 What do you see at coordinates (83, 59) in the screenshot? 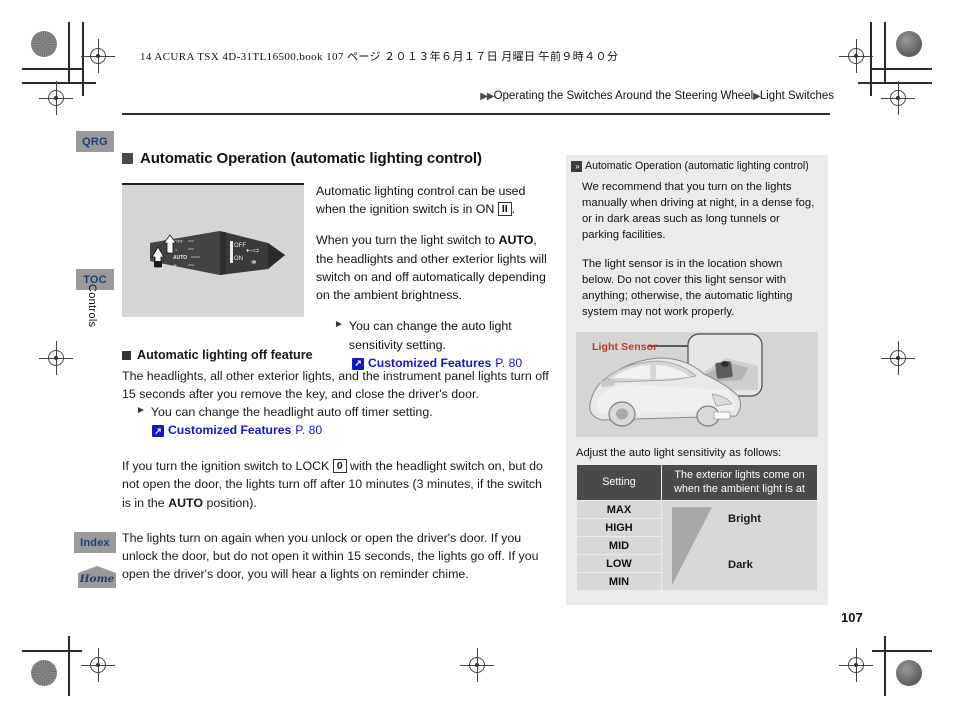
I see `crop-line-tl-v2` at bounding box center [83, 59].